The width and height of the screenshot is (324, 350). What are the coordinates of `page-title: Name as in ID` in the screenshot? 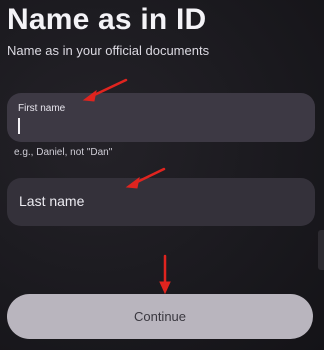 It's located at (107, 19).